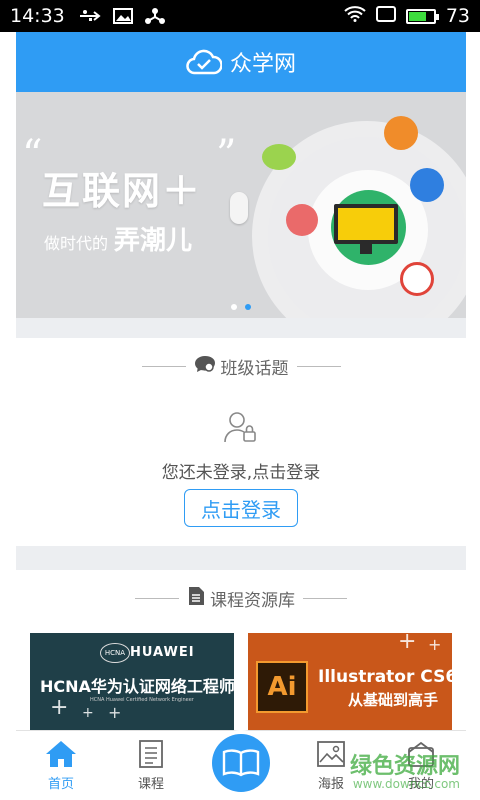 Image resolution: width=480 pixels, height=800 pixels. What do you see at coordinates (393, 700) in the screenshot?
I see `course-subtitle: 从基础到高手` at bounding box center [393, 700].